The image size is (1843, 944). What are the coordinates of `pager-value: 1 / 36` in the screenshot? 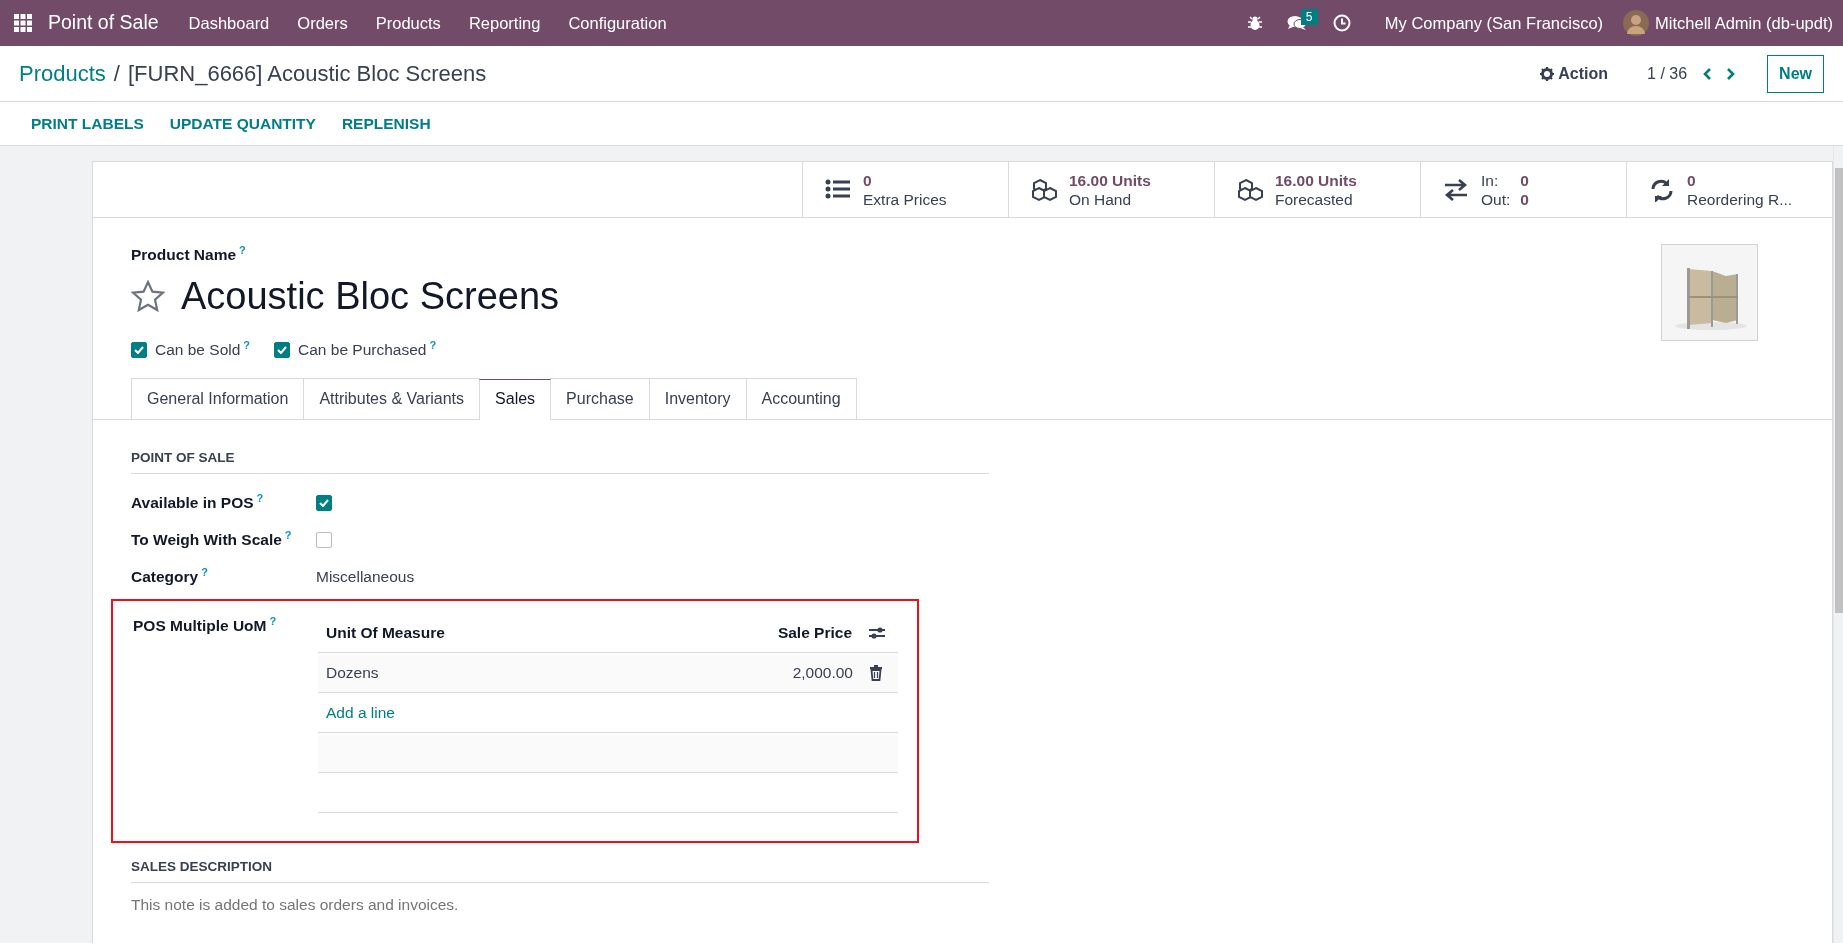 It's located at (1667, 73).